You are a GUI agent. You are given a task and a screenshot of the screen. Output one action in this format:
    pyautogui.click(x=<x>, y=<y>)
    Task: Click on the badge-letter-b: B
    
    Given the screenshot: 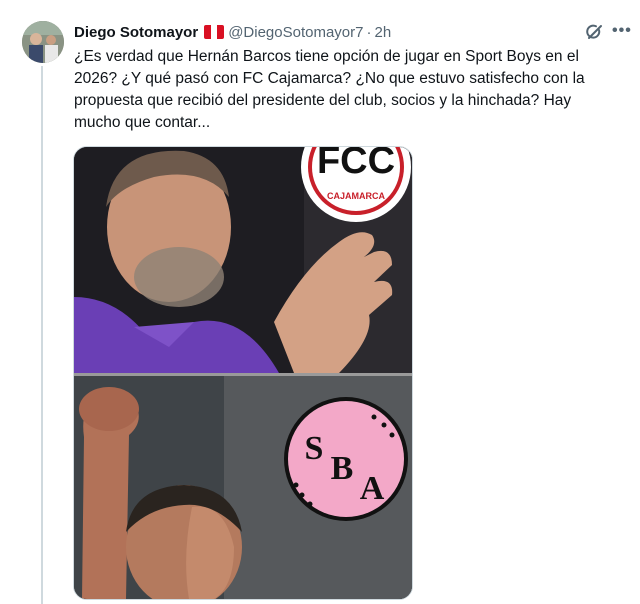 What is the action you would take?
    pyautogui.click(x=342, y=468)
    